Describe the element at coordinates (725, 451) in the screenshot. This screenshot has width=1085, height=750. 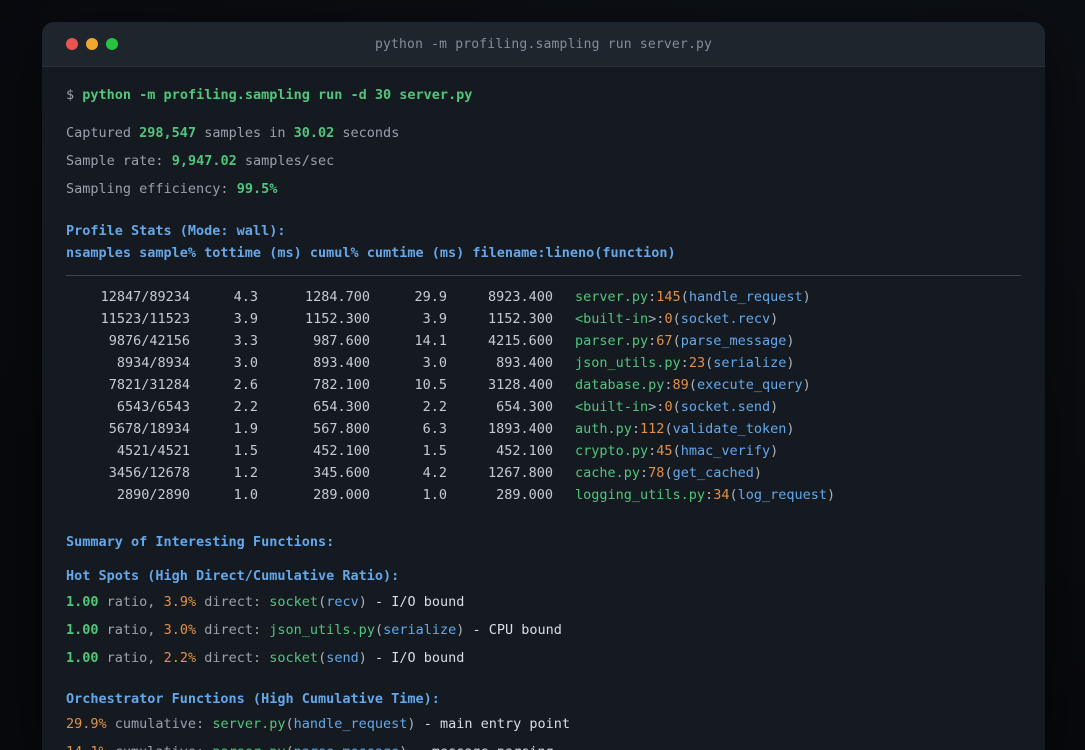
I see `function-name: hmac_verify` at that location.